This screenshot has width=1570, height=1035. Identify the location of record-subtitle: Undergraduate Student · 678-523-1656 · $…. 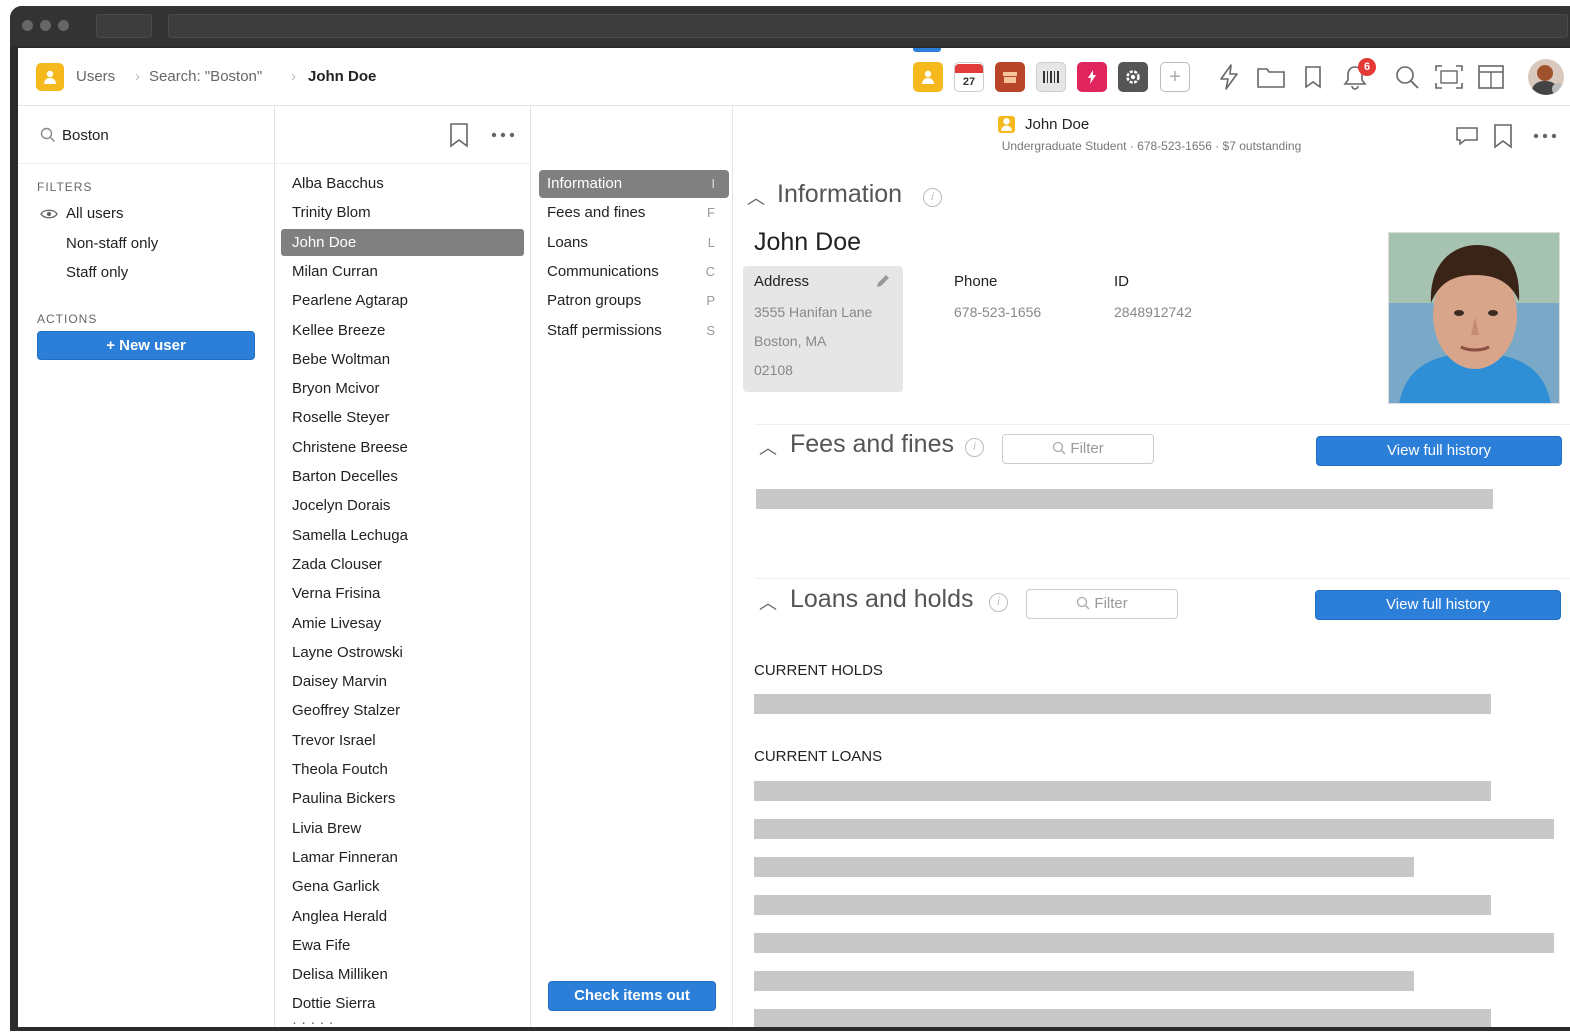
(1151, 146).